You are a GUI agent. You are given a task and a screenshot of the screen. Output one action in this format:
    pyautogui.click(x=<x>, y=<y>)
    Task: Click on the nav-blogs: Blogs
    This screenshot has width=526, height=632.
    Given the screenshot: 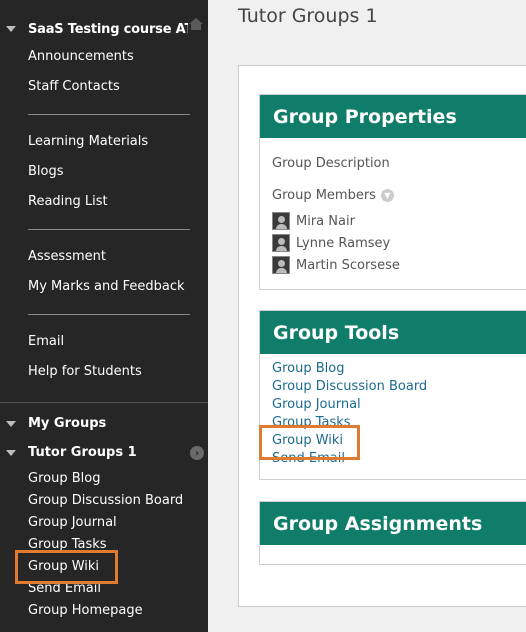 What is the action you would take?
    pyautogui.click(x=46, y=171)
    